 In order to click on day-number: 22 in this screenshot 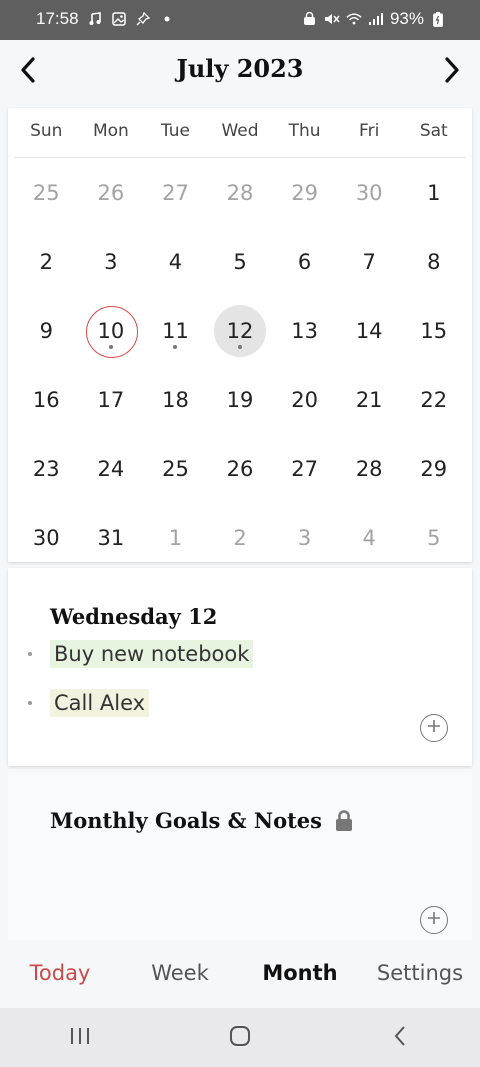, I will do `click(434, 399)`.